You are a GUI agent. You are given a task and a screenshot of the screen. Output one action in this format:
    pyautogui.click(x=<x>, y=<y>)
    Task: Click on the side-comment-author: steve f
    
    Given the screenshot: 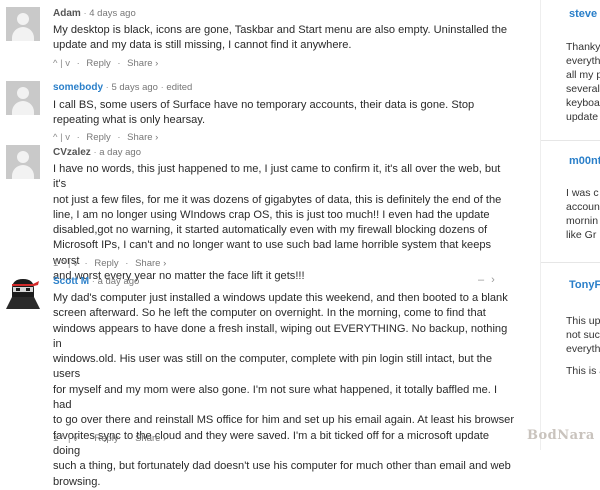 What is the action you would take?
    pyautogui.click(x=584, y=14)
    